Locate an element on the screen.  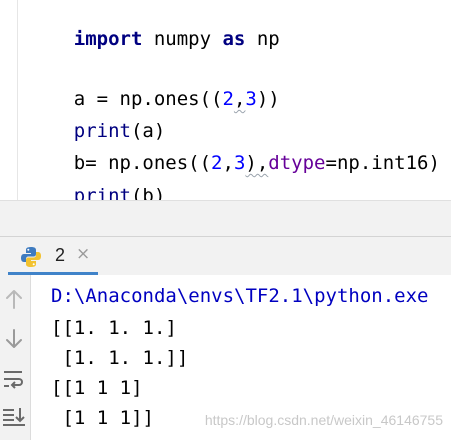
keyword-import: import is located at coordinates (108, 39).